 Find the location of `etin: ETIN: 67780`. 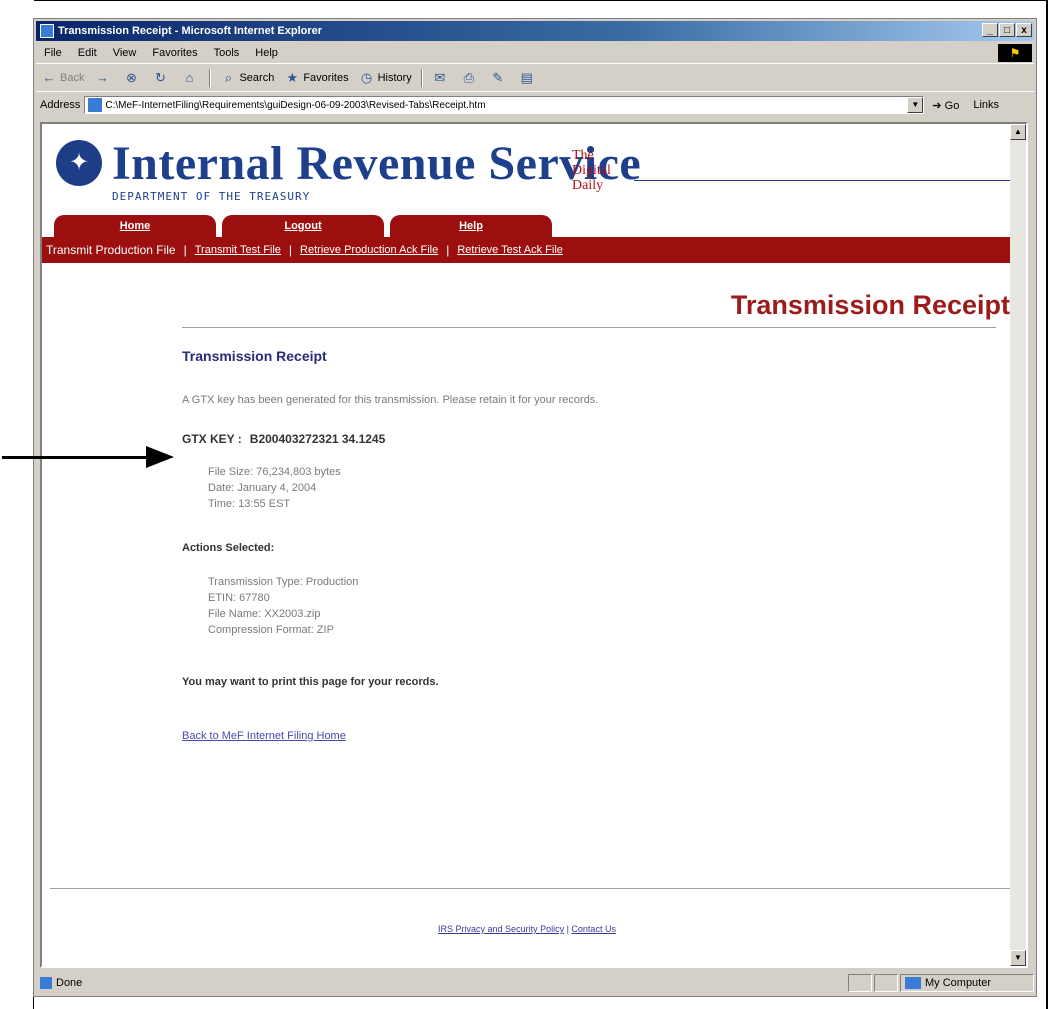

etin: ETIN: 67780 is located at coordinates (239, 598).